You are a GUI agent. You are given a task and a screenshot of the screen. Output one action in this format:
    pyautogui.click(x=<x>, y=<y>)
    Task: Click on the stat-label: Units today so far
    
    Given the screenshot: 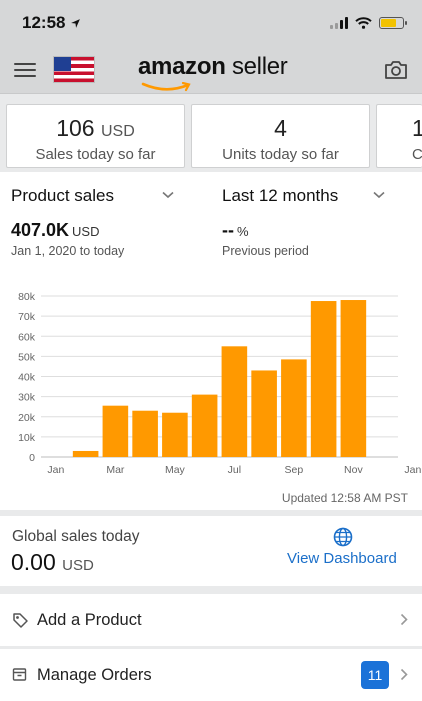 What is the action you would take?
    pyautogui.click(x=280, y=154)
    